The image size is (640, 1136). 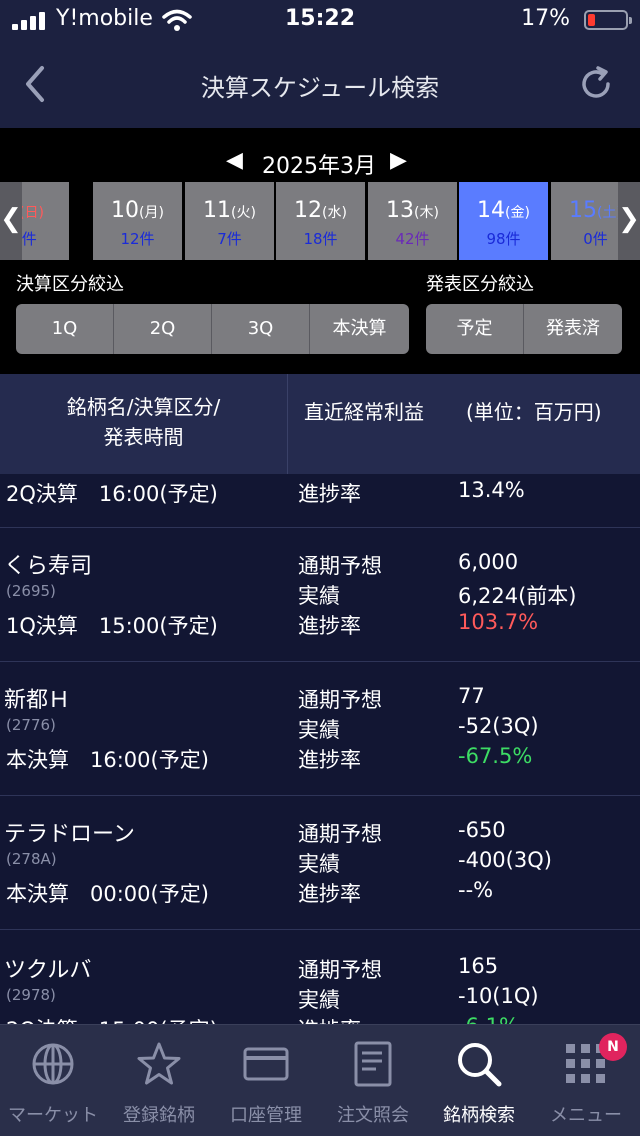 What do you see at coordinates (613, 1047) in the screenshot?
I see `notification-badge: N` at bounding box center [613, 1047].